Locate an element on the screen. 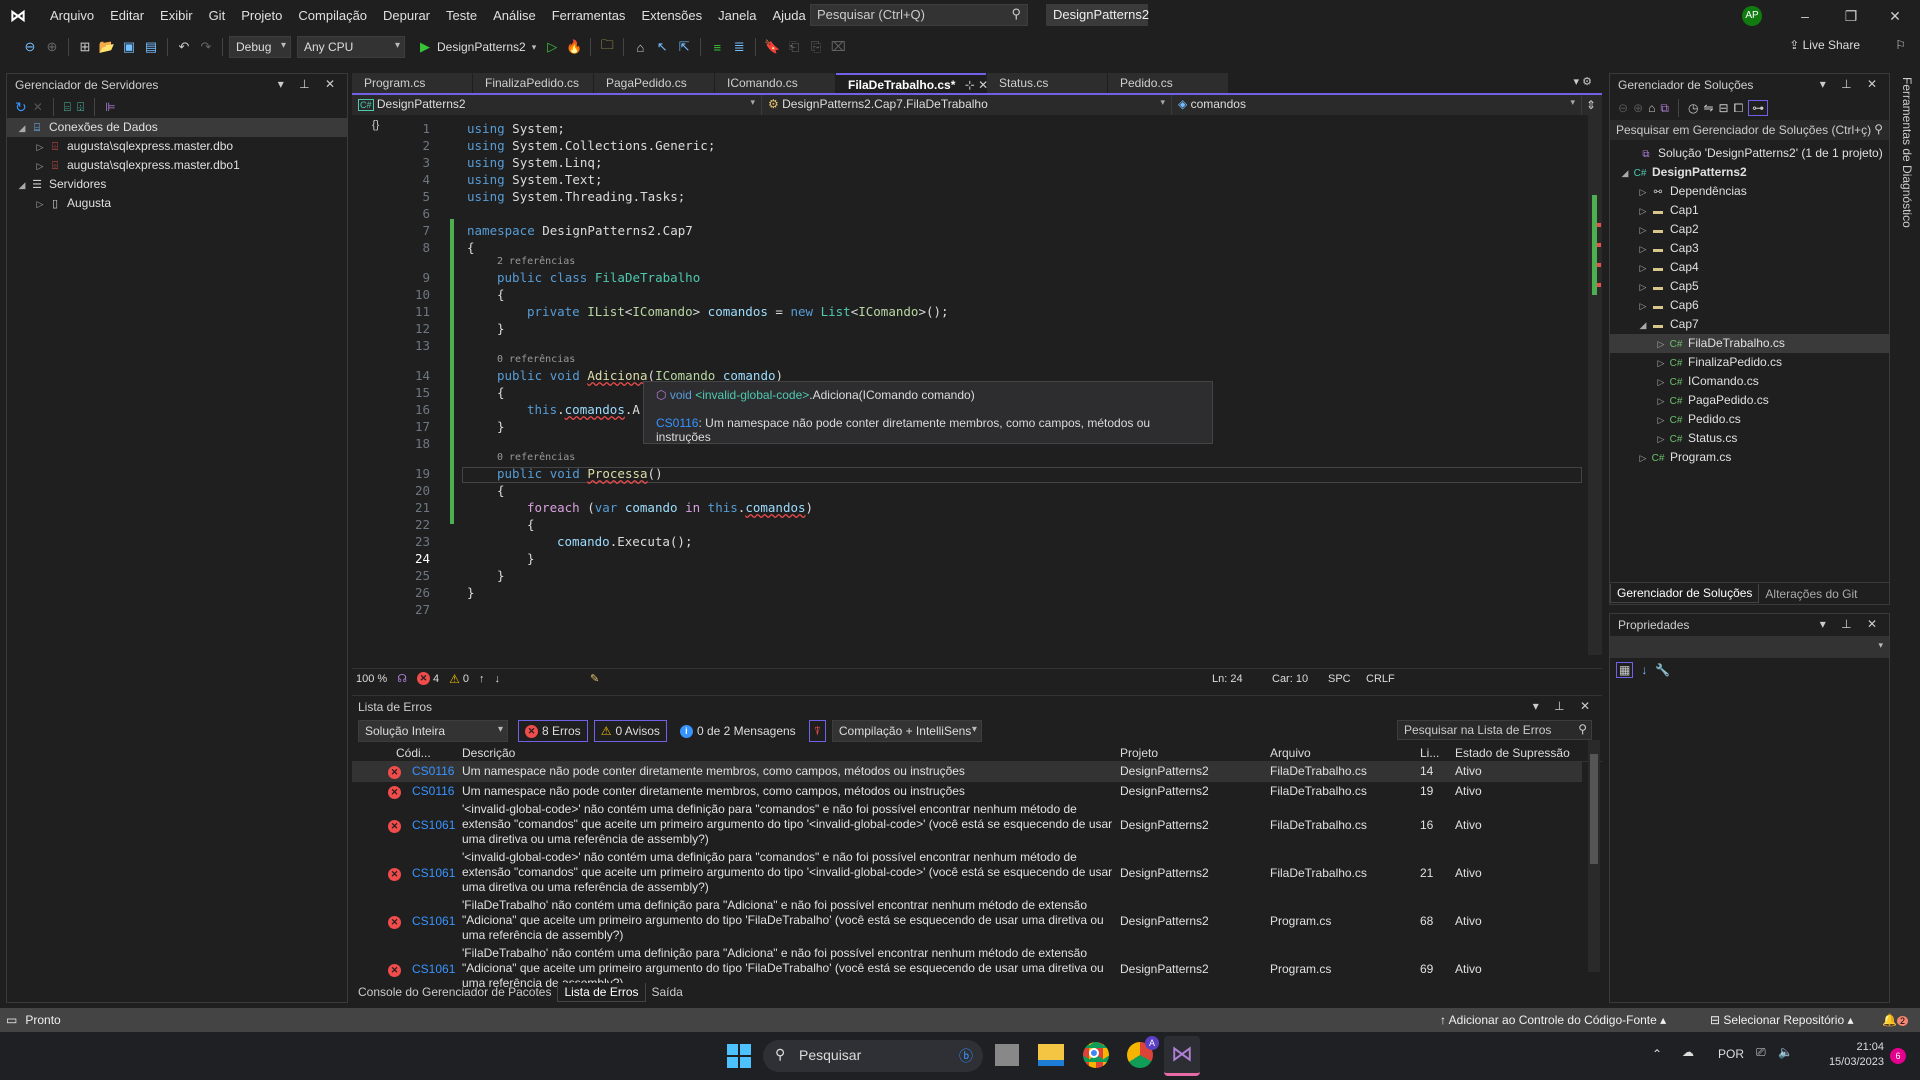 The image size is (1920, 1080). save-all-icon: ▤ is located at coordinates (151, 47).